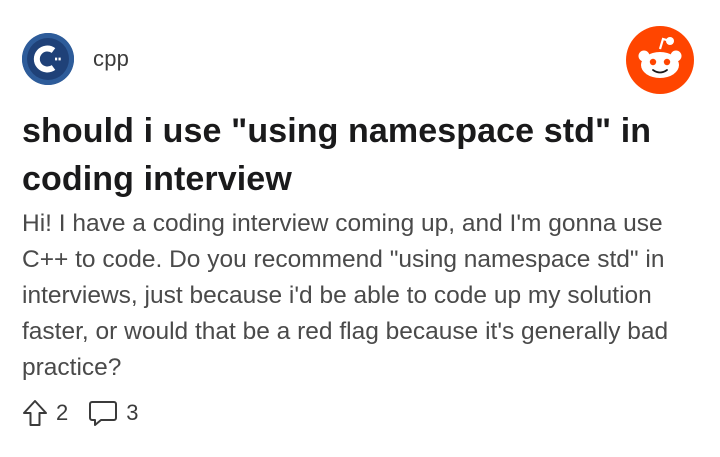 This screenshot has width=720, height=457. Describe the element at coordinates (103, 413) in the screenshot. I see `comment-bubble-icon` at that location.